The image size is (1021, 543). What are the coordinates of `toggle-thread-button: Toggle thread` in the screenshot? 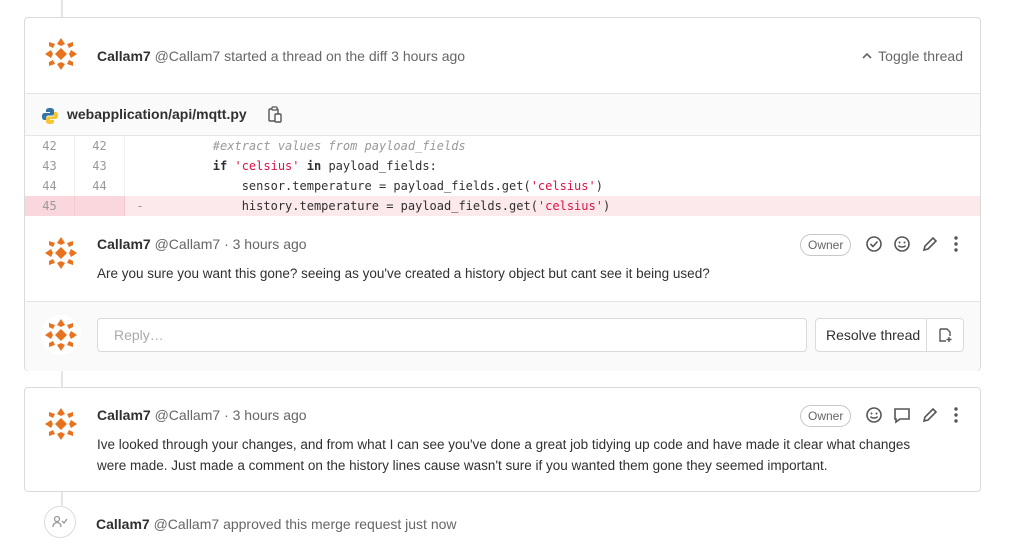 It's located at (912, 56).